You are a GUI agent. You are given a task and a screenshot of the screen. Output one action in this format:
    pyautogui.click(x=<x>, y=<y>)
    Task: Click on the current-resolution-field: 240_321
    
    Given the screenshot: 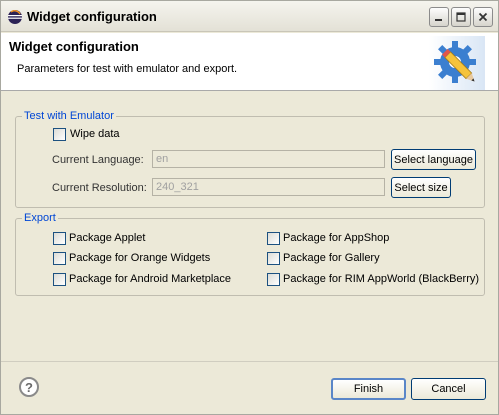 What is the action you would take?
    pyautogui.click(x=268, y=187)
    